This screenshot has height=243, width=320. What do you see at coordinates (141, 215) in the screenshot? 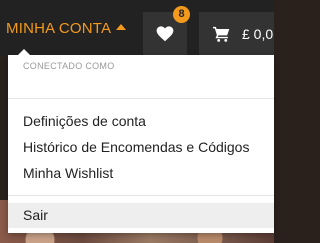
I see `logout-button: Sair` at bounding box center [141, 215].